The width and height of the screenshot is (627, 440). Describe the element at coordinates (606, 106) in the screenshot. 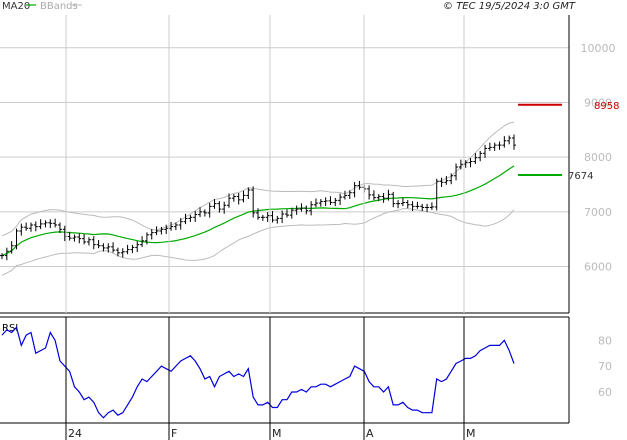

I see `upper-band-end-label: 8958` at that location.